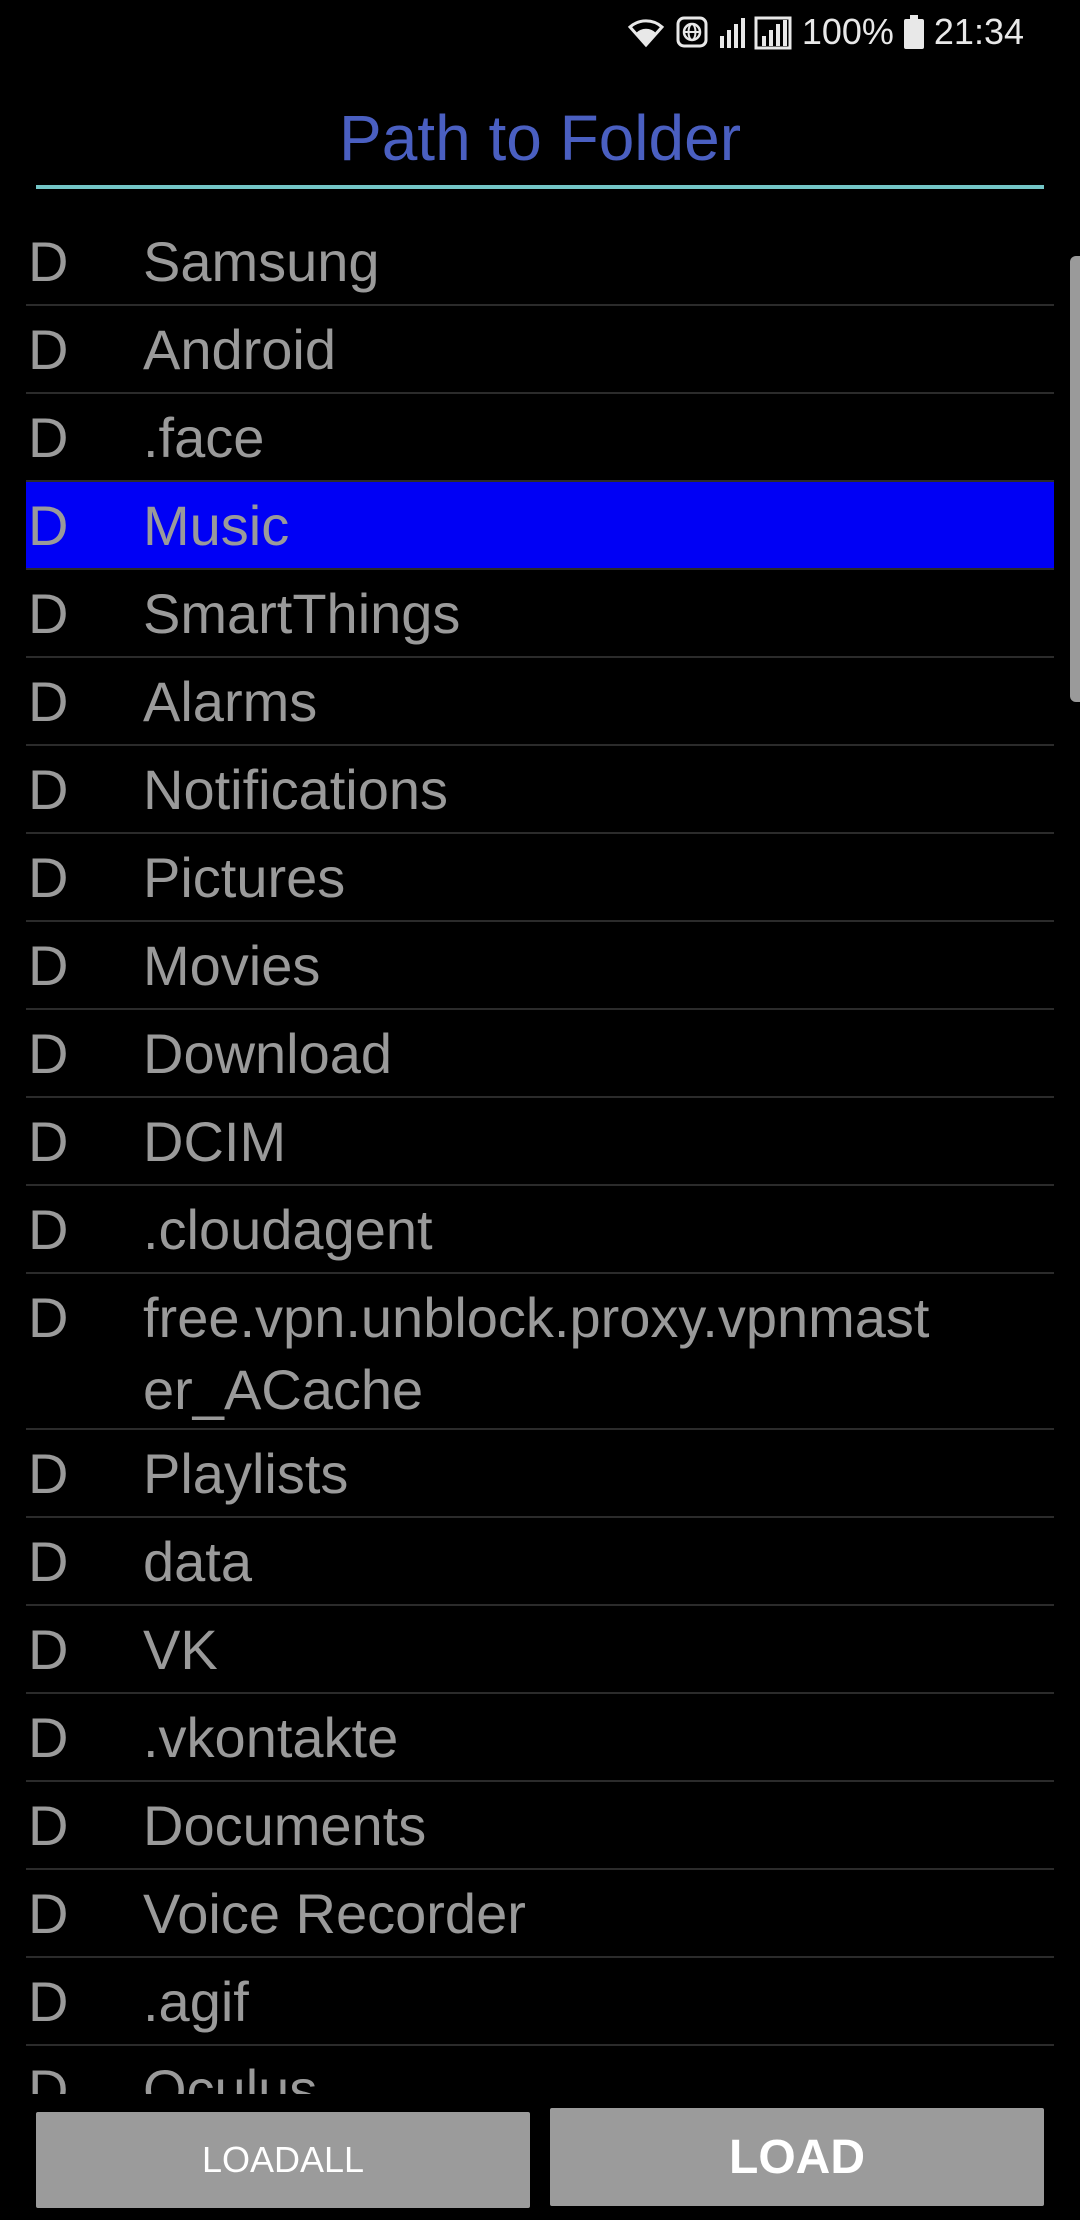 This screenshot has width=1080, height=2220. Describe the element at coordinates (540, 1562) in the screenshot. I see `list-item: Ddata` at that location.